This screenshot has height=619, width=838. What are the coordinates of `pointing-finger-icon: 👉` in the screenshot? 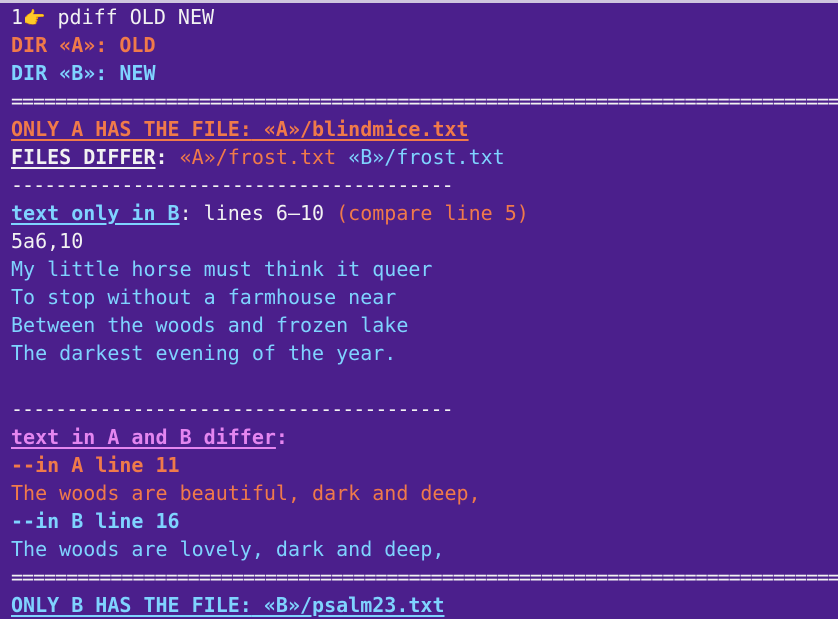 It's located at (34, 18).